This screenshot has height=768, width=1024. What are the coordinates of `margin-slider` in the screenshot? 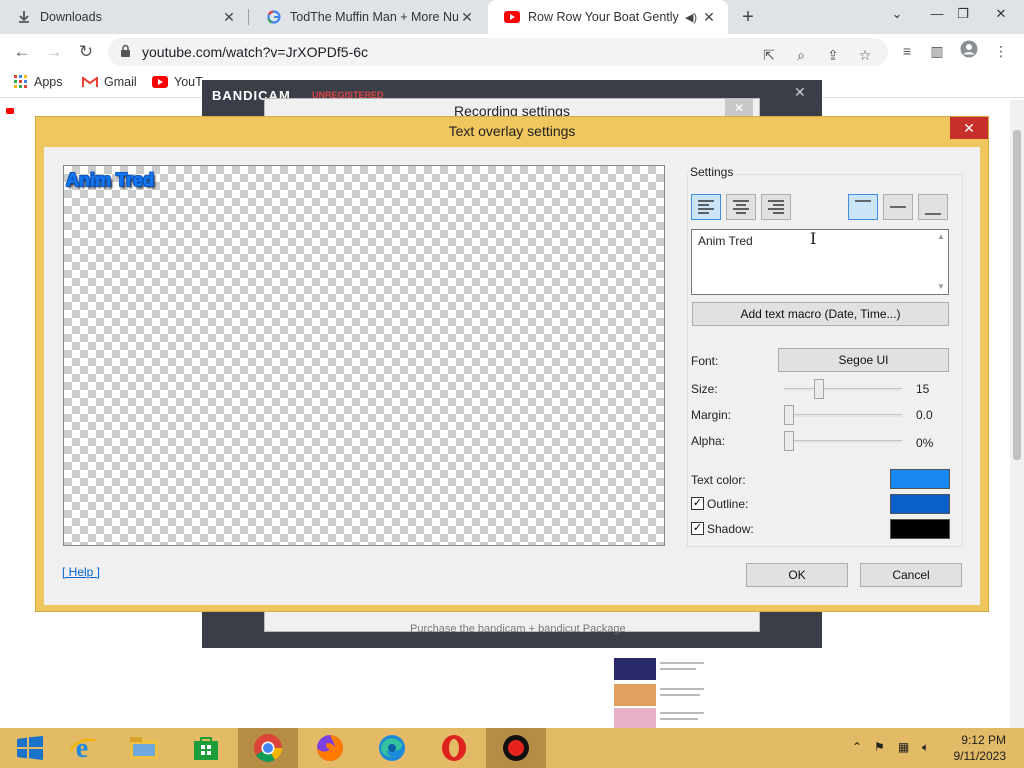 It's located at (843, 415).